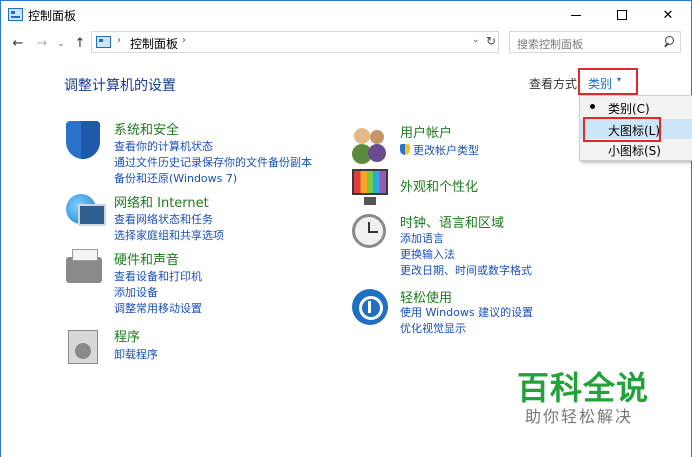 Image resolution: width=692 pixels, height=457 pixels. I want to click on category-link: 通过文件历史记录保存你的文件备份副本, so click(213, 162).